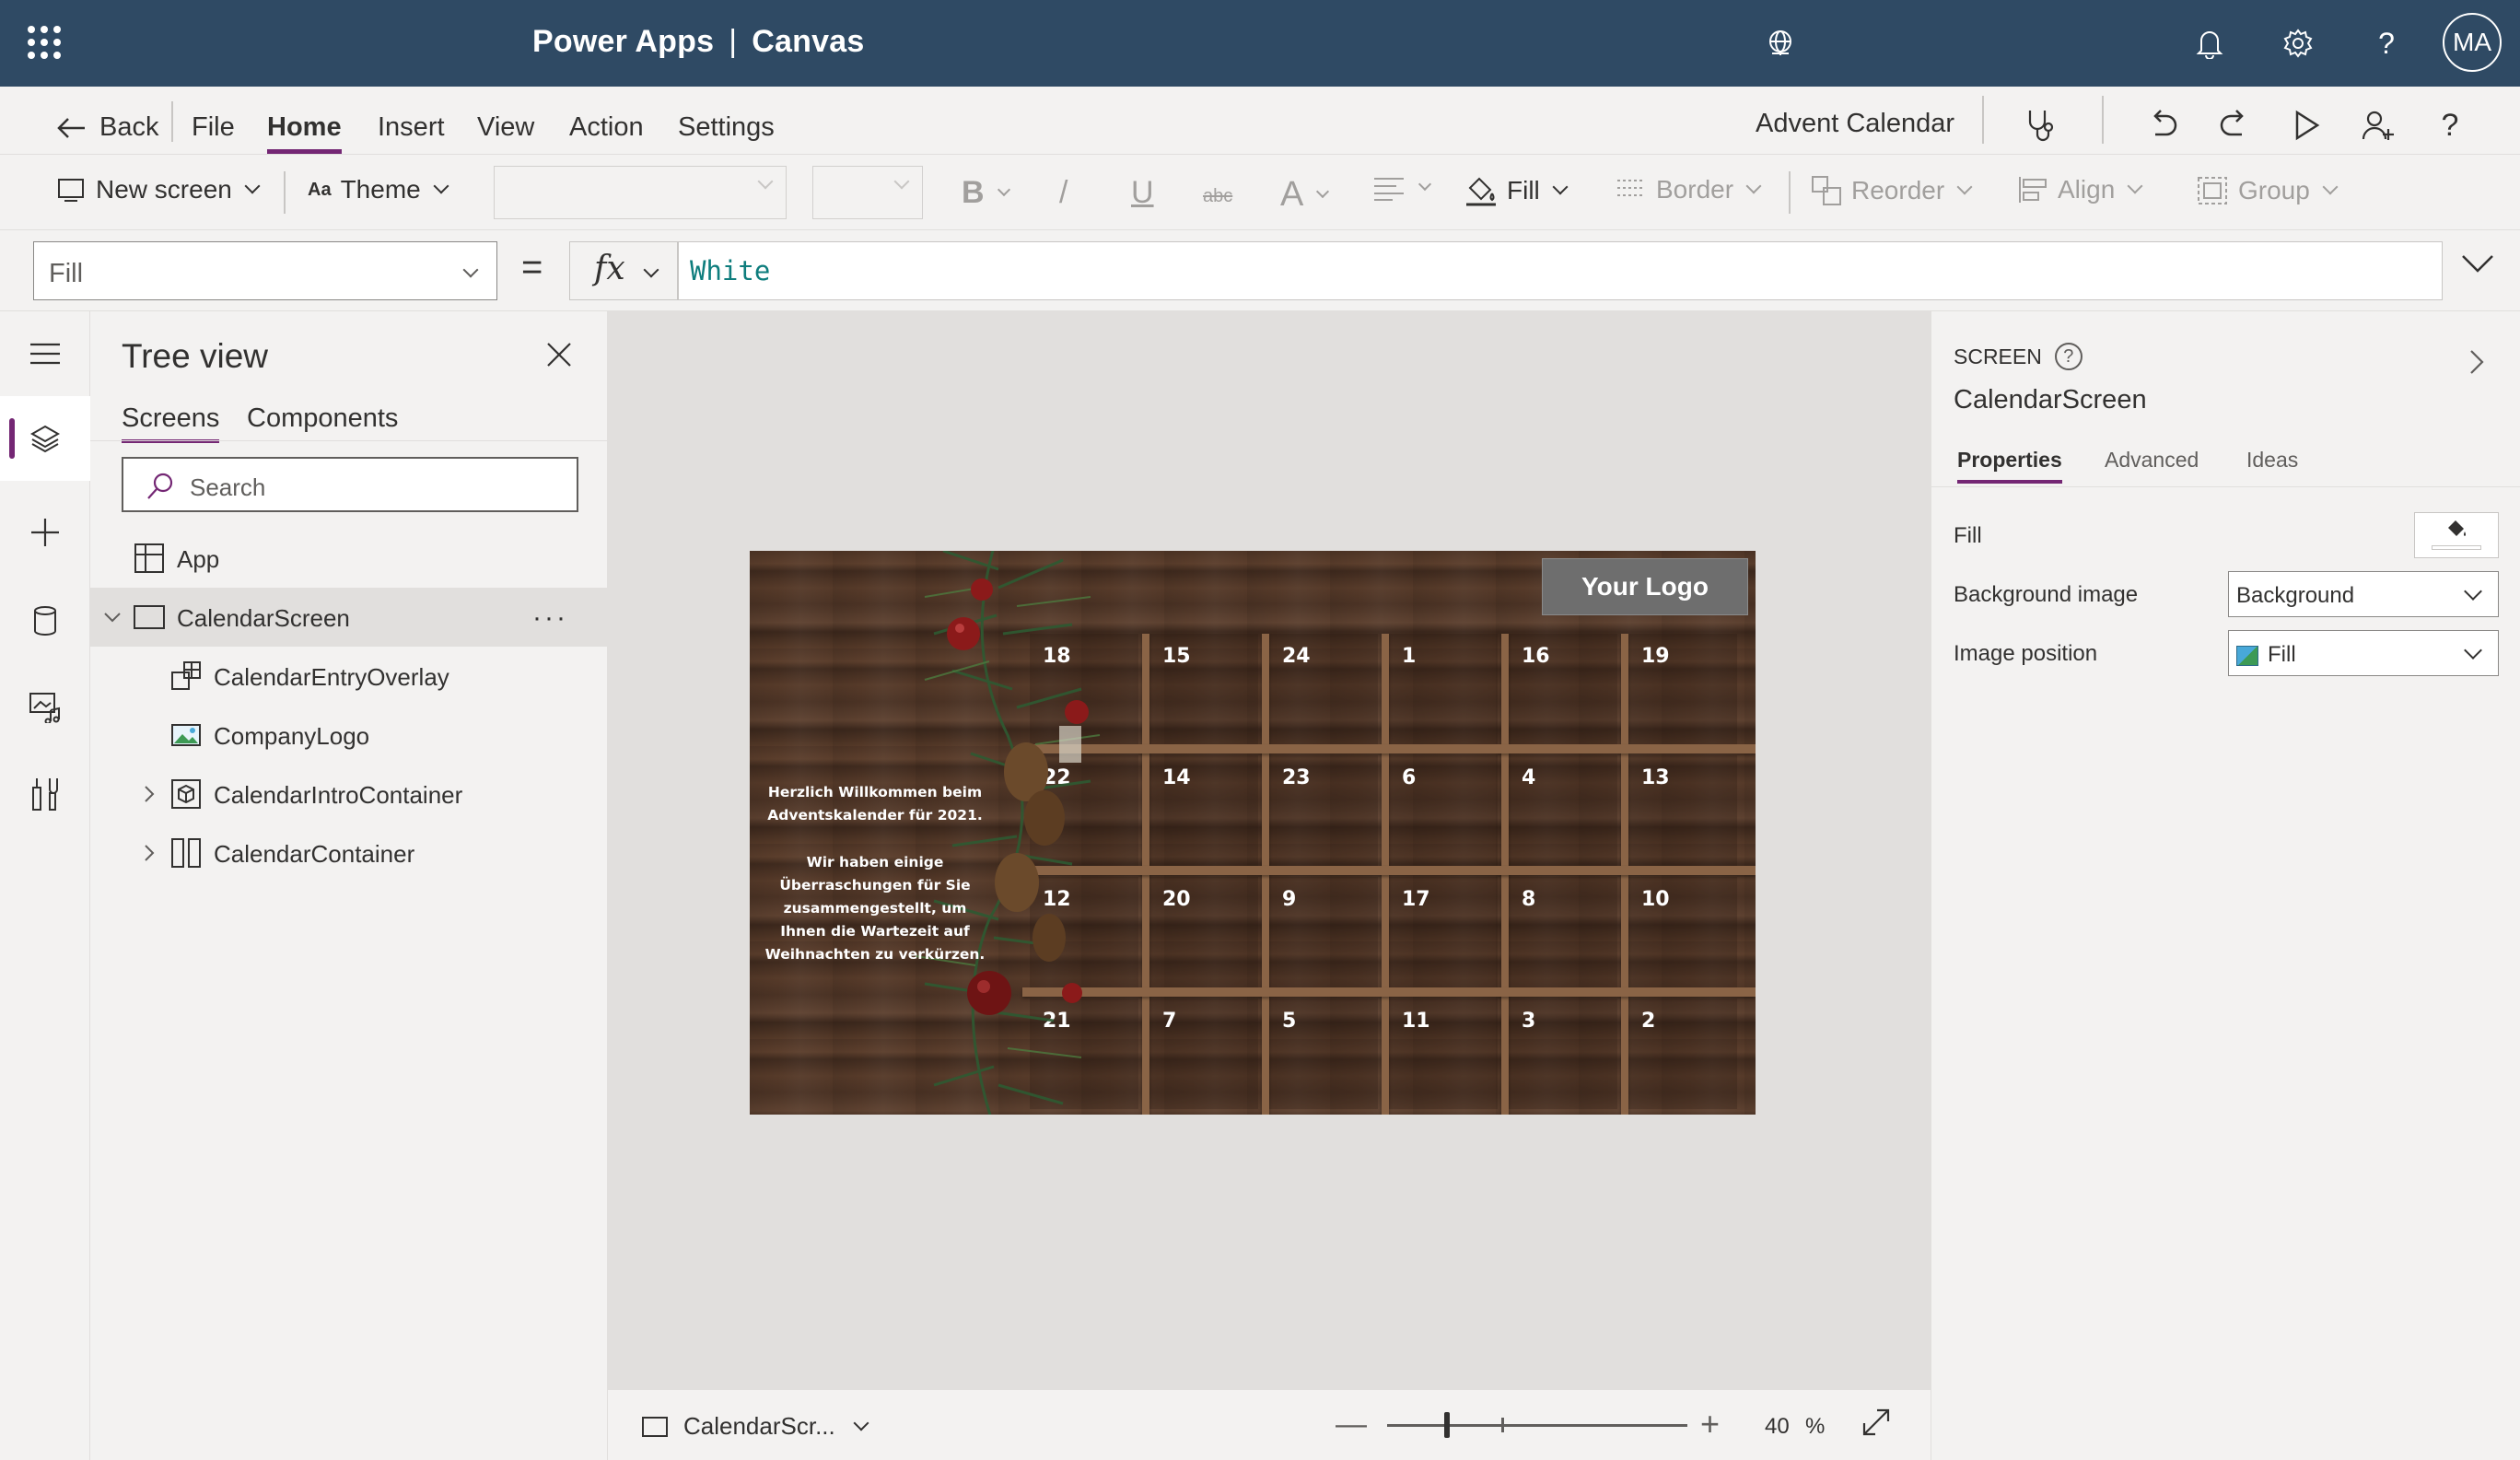 The height and width of the screenshot is (1460, 2520). I want to click on menu-action: Action, so click(606, 127).